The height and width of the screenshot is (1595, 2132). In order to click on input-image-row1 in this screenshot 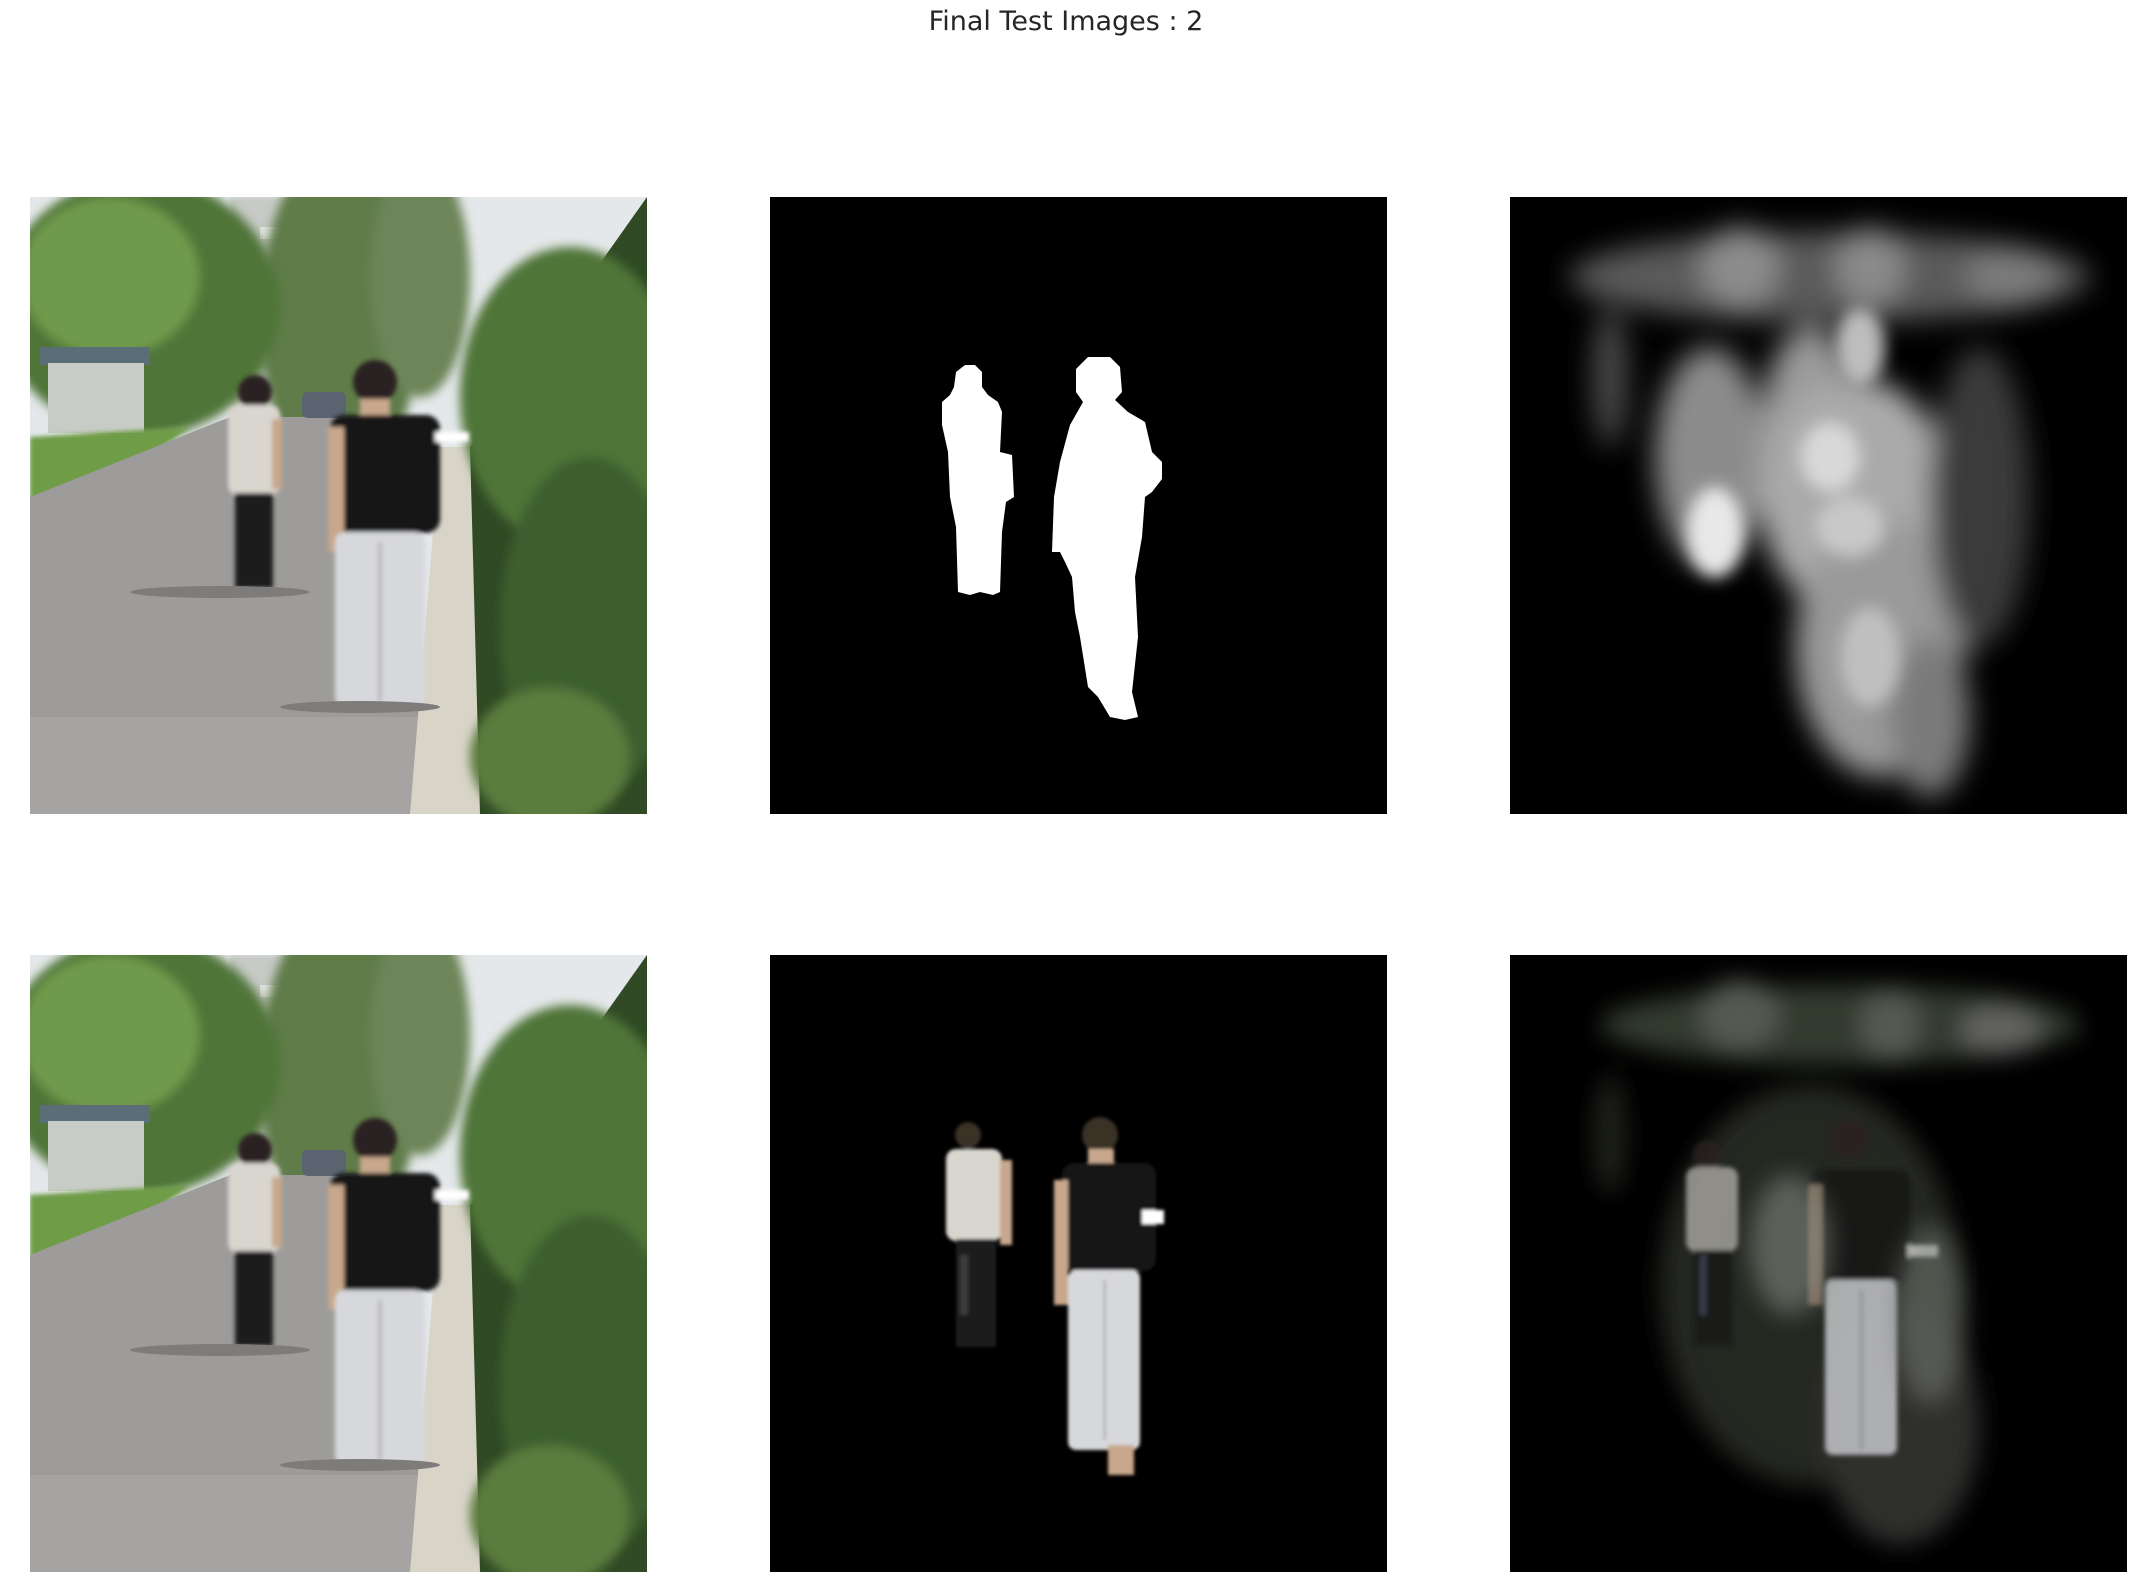, I will do `click(338, 505)`.